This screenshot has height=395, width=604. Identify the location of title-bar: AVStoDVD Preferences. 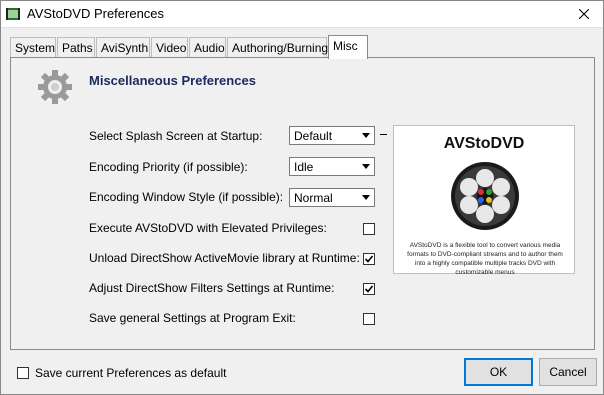
(302, 14).